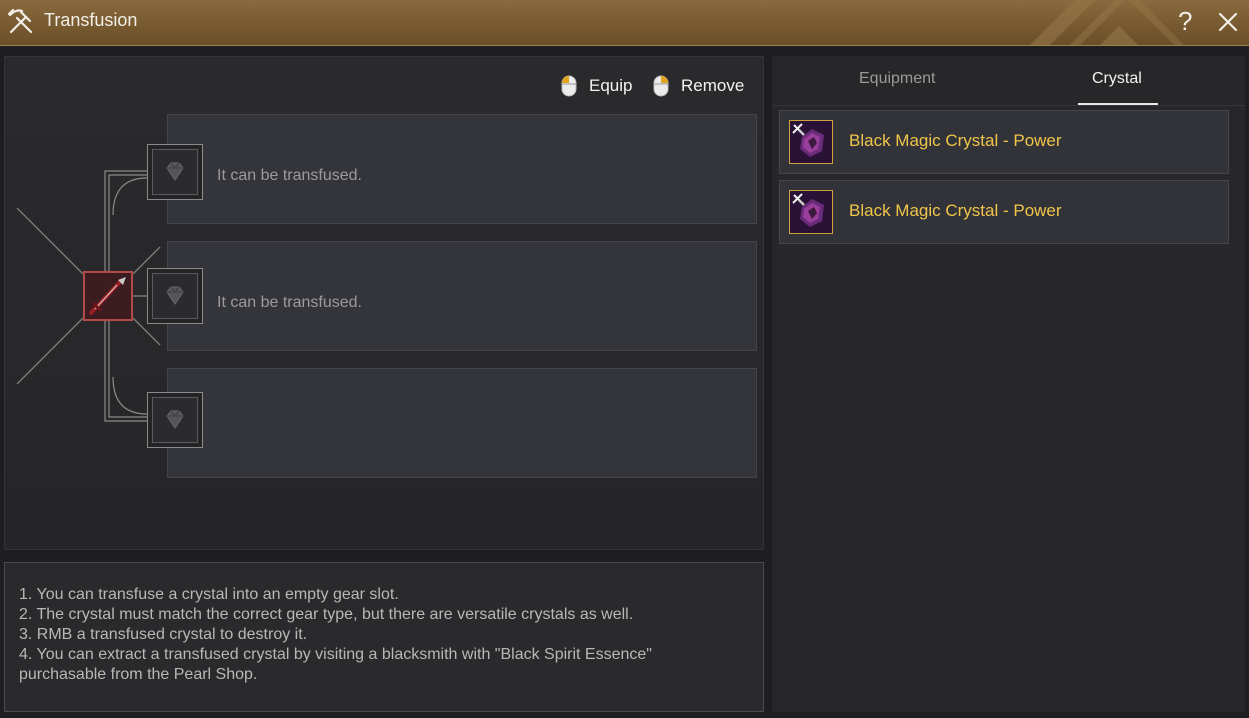 Image resolution: width=1249 pixels, height=718 pixels. What do you see at coordinates (1185, 21) in the screenshot?
I see `help-button: ?` at bounding box center [1185, 21].